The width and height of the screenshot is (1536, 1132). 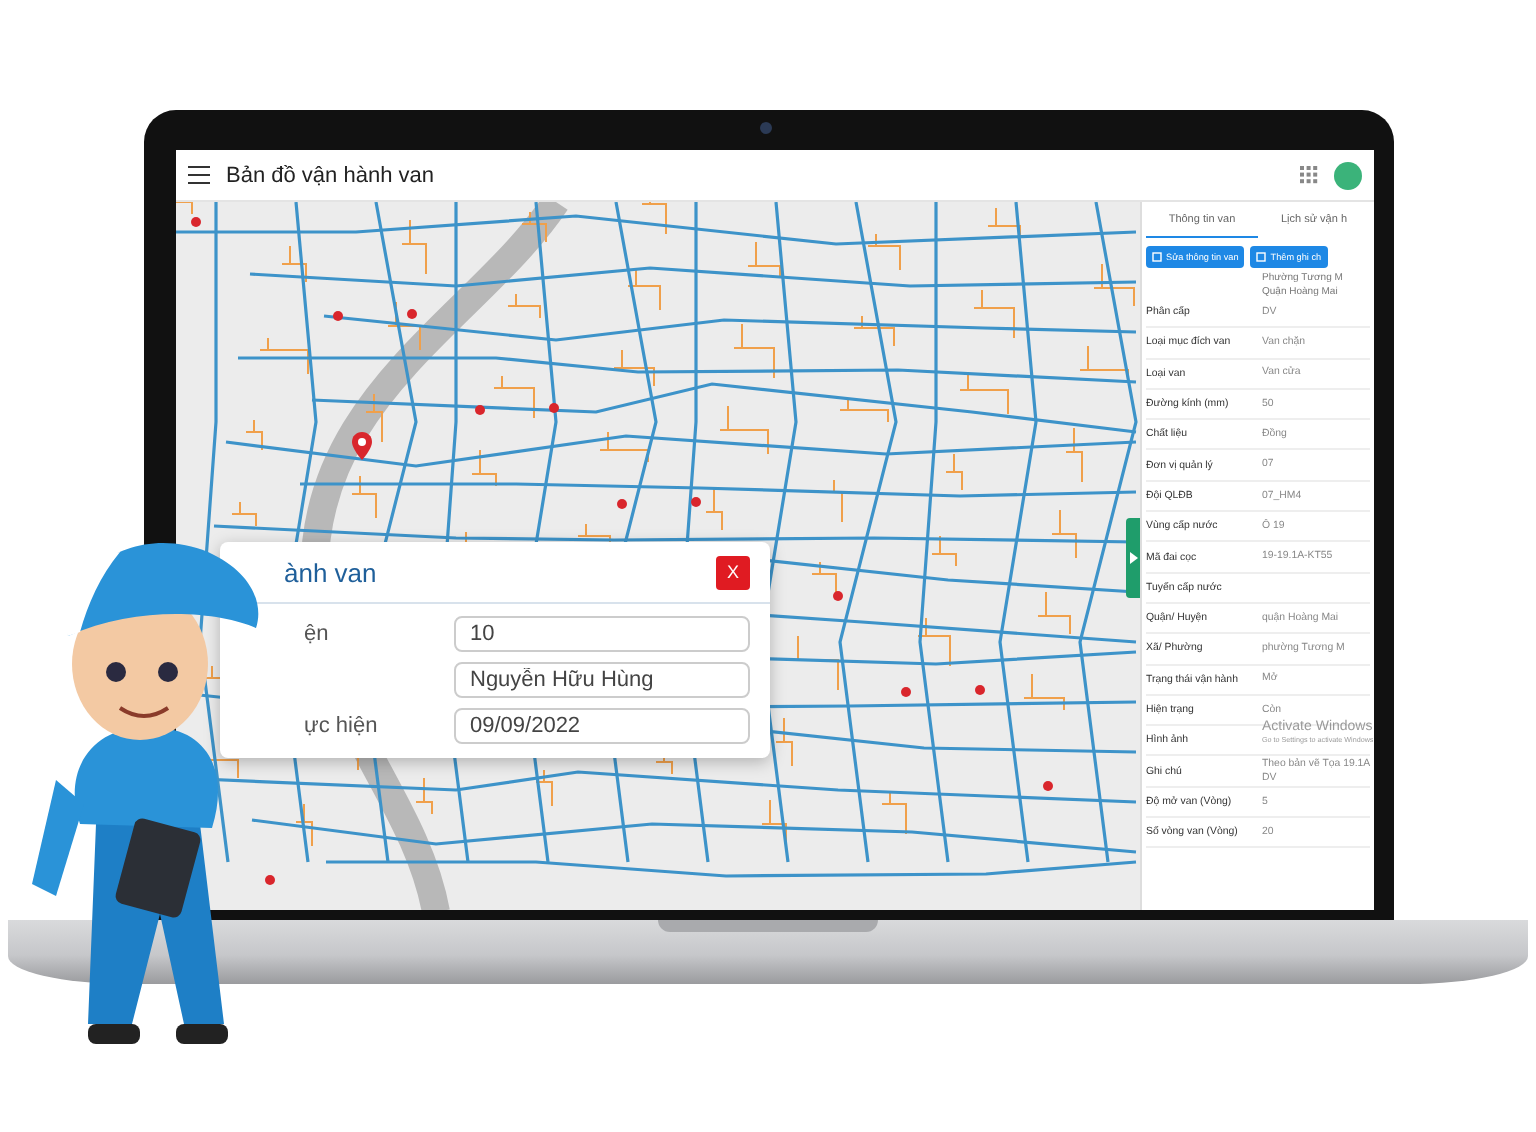 What do you see at coordinates (602, 634) in the screenshot?
I see `input-field: 10` at bounding box center [602, 634].